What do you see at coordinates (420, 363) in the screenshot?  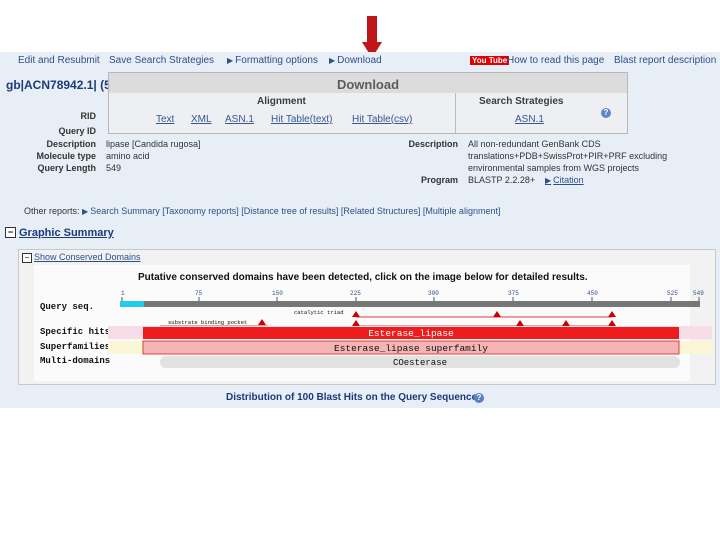 I see `multidomain-label: COesterase` at bounding box center [420, 363].